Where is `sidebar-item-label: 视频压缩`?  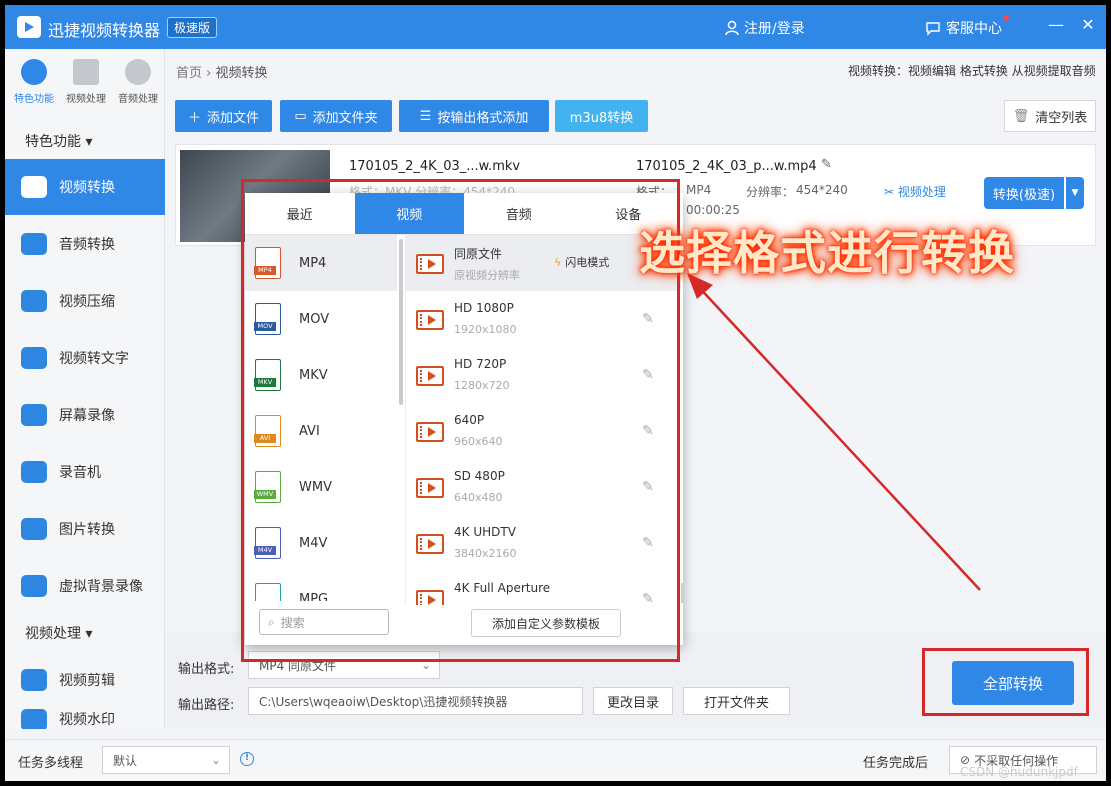
sidebar-item-label: 视频压缩 is located at coordinates (87, 302).